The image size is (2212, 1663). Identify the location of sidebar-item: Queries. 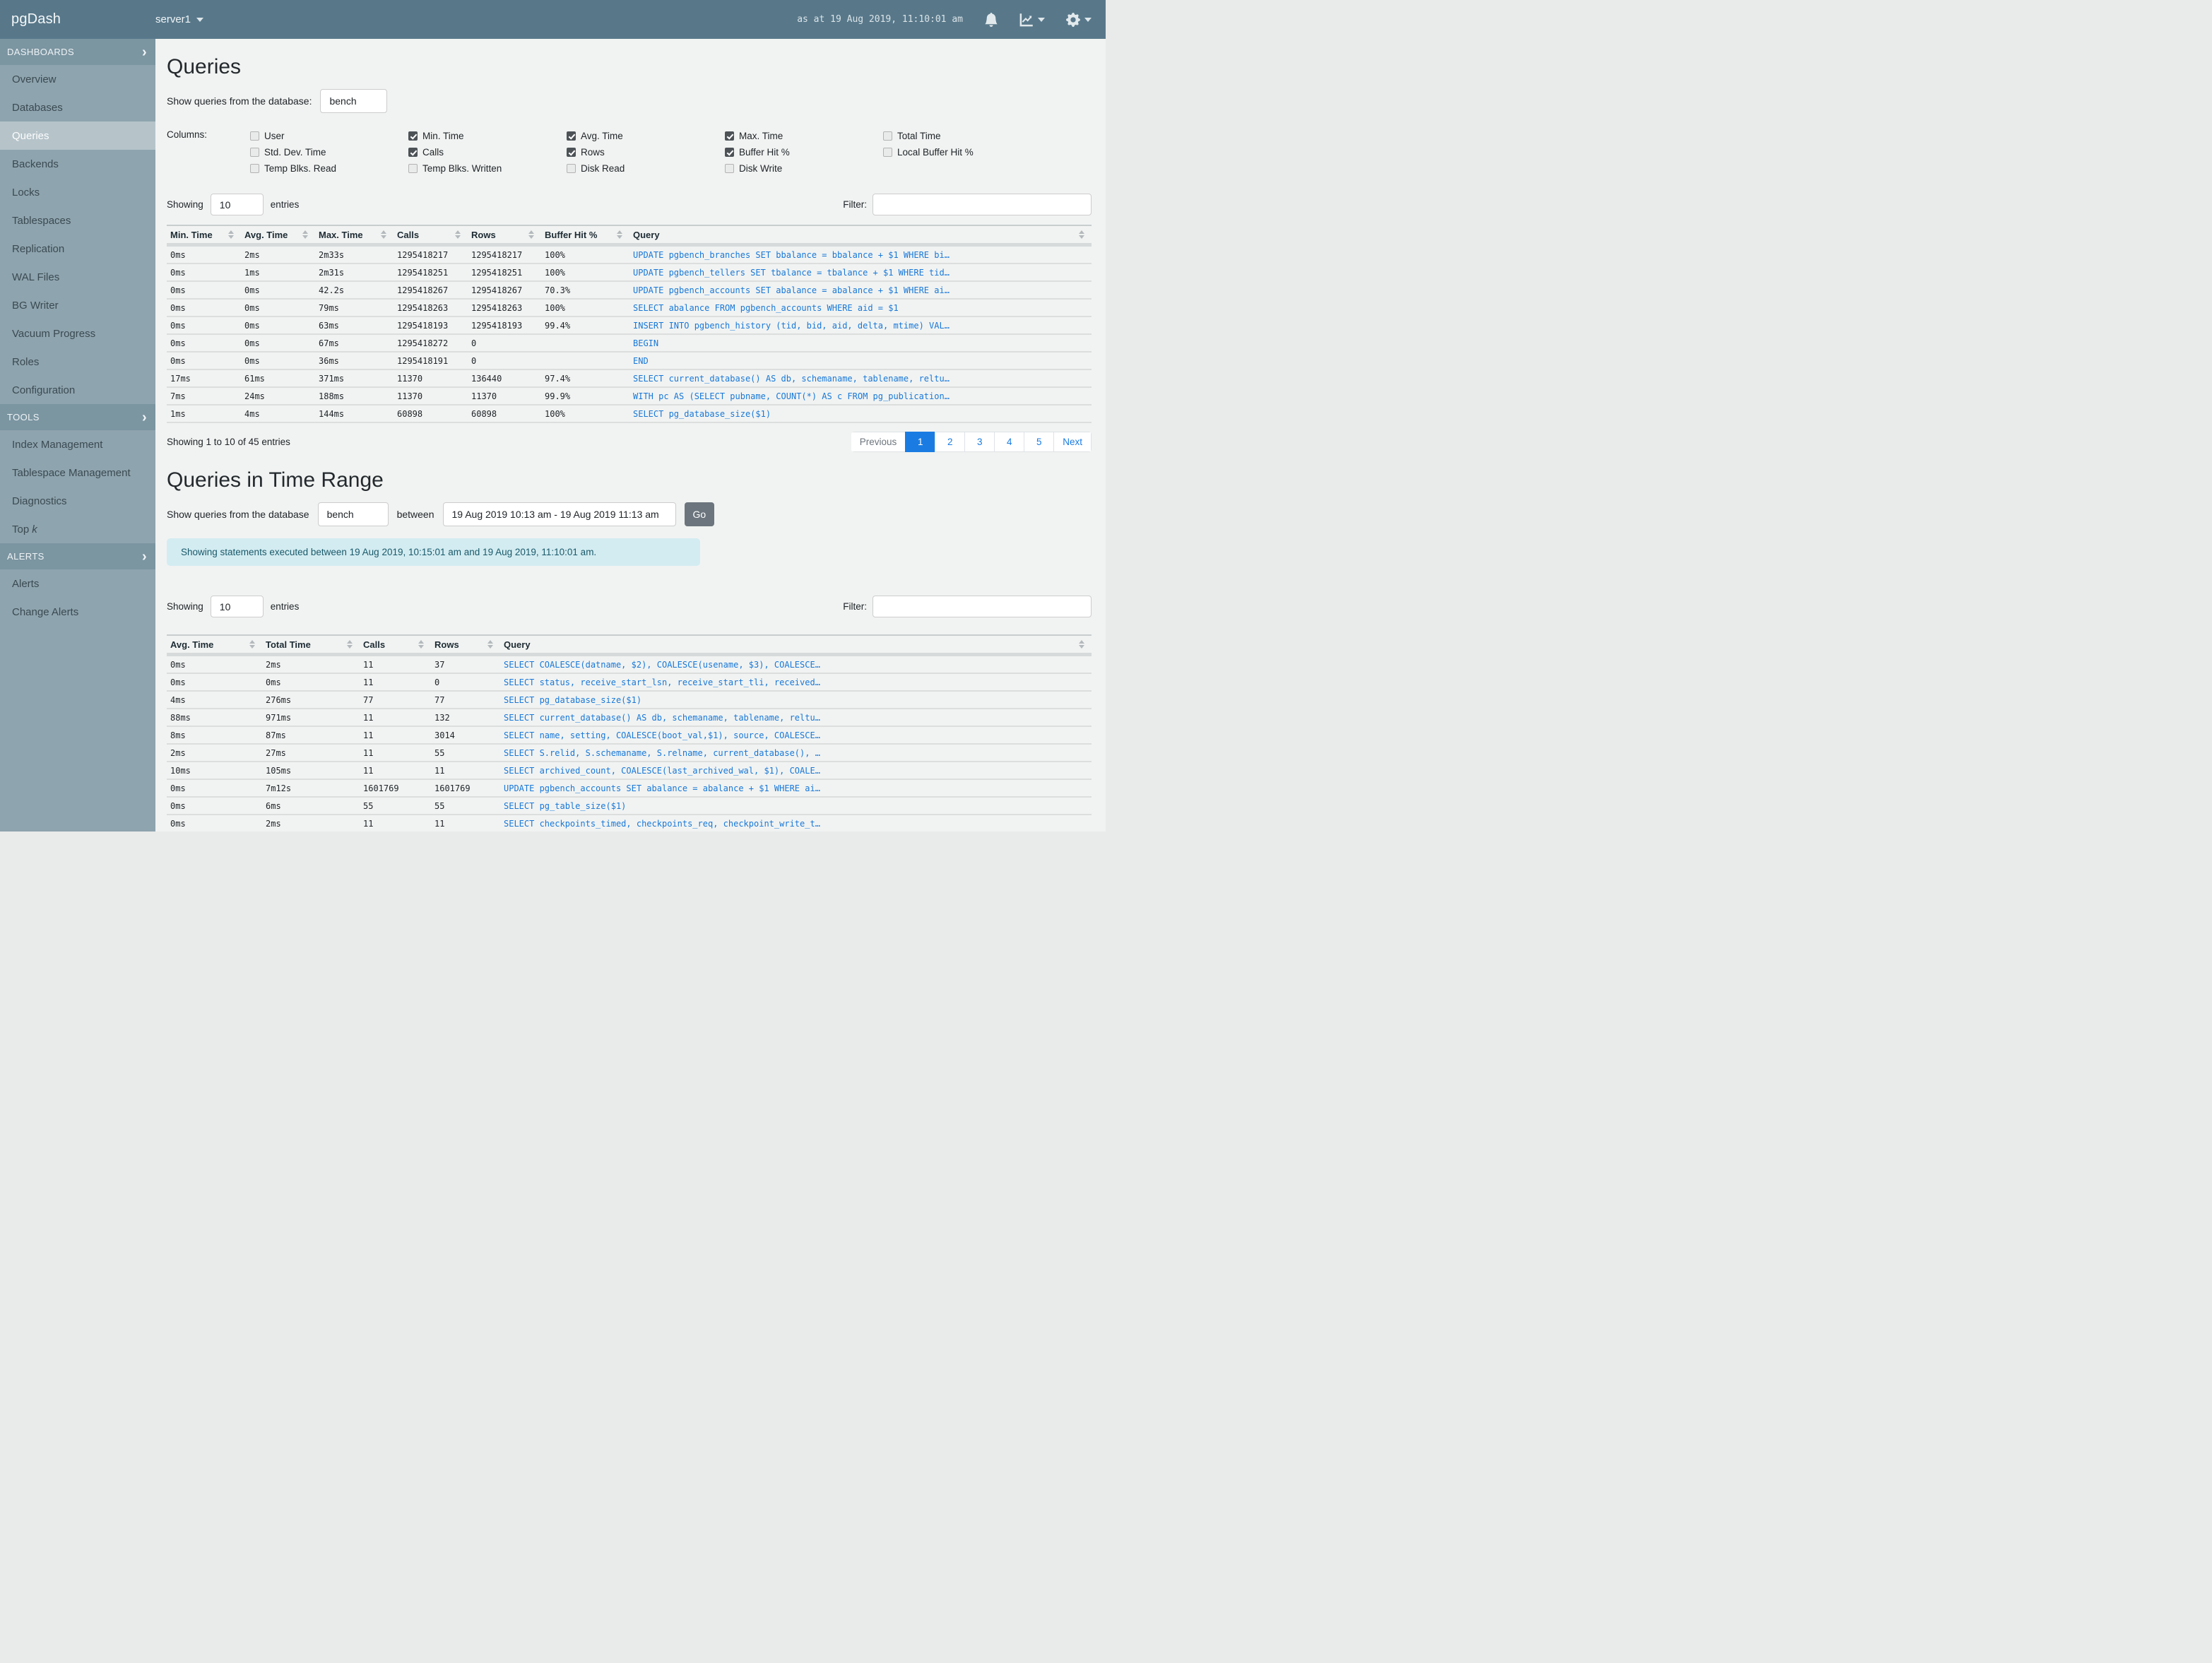
(77, 136).